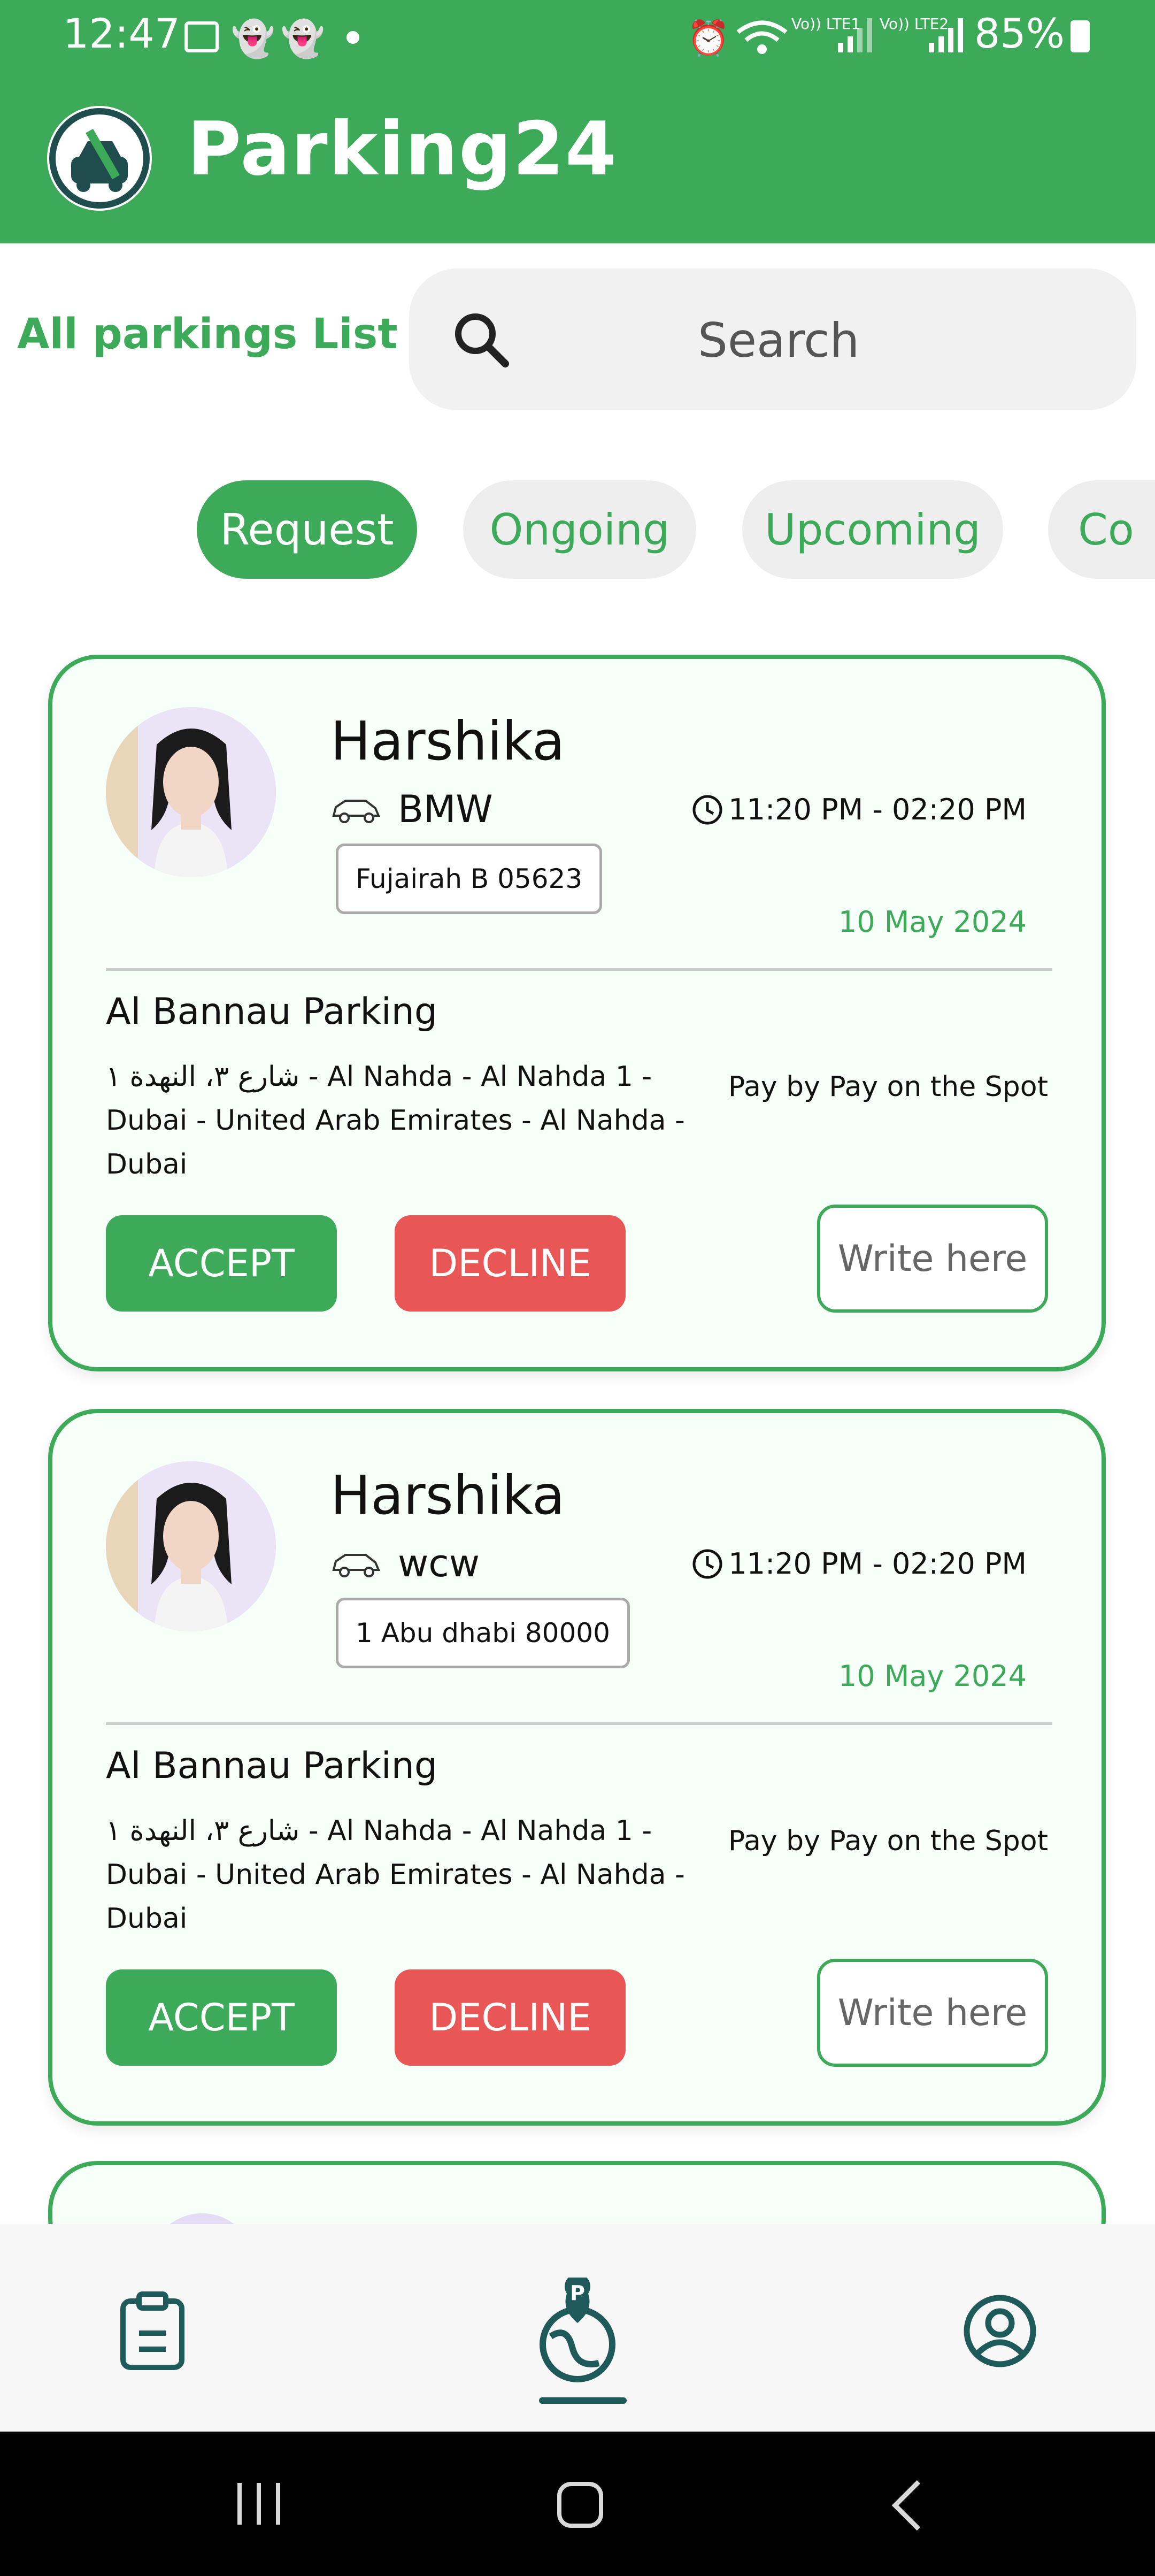  I want to click on car-info: wcw, so click(405, 1563).